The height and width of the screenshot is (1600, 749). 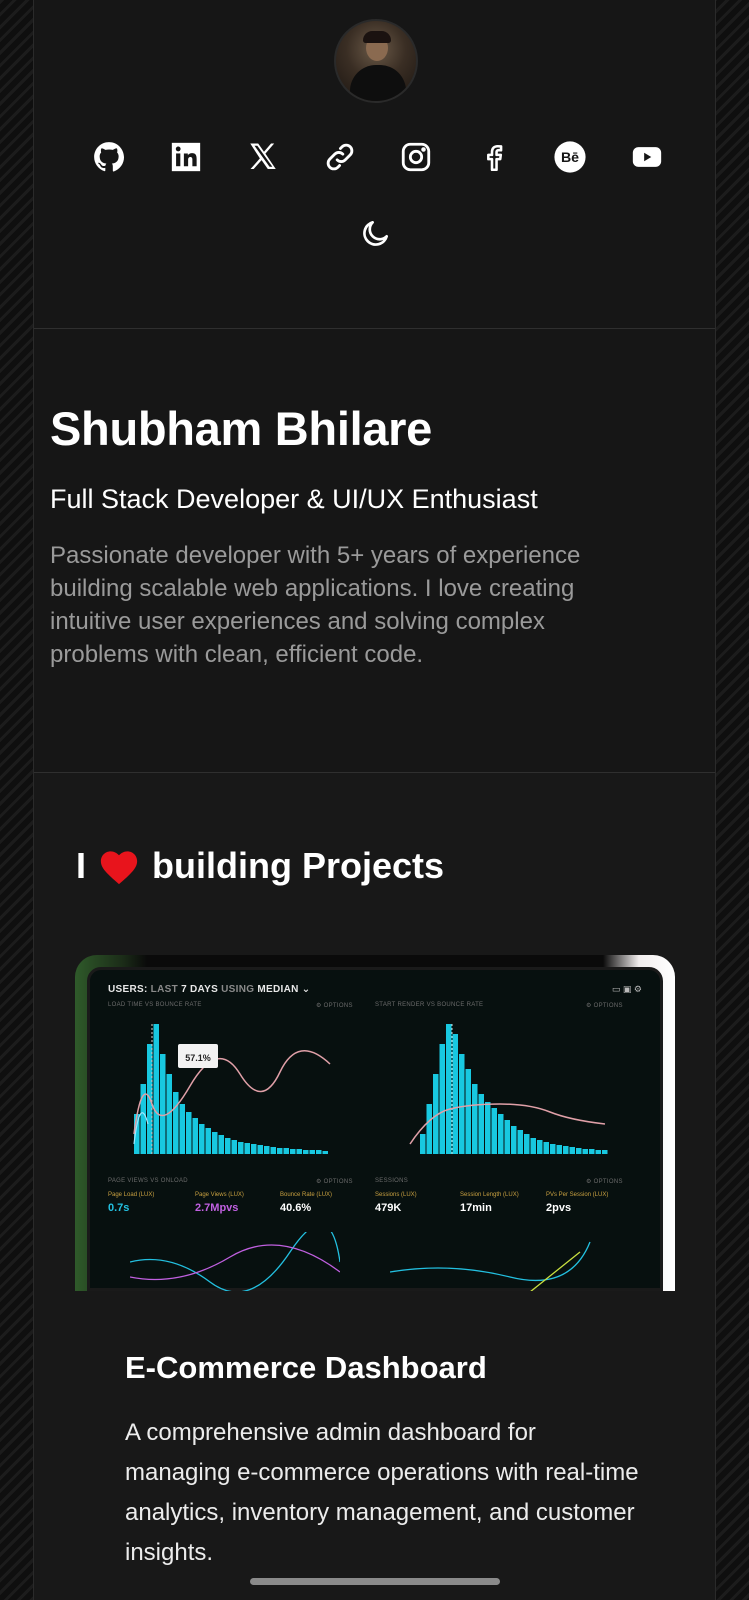 What do you see at coordinates (119, 1208) in the screenshot?
I see `metric-value: 0.7s` at bounding box center [119, 1208].